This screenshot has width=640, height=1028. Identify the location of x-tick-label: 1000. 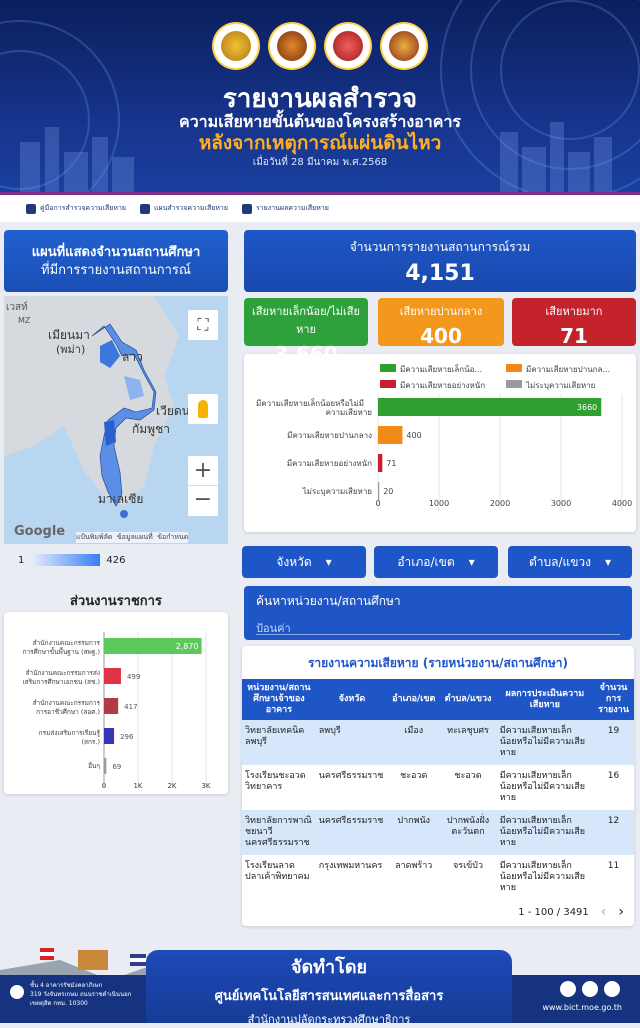
(439, 503).